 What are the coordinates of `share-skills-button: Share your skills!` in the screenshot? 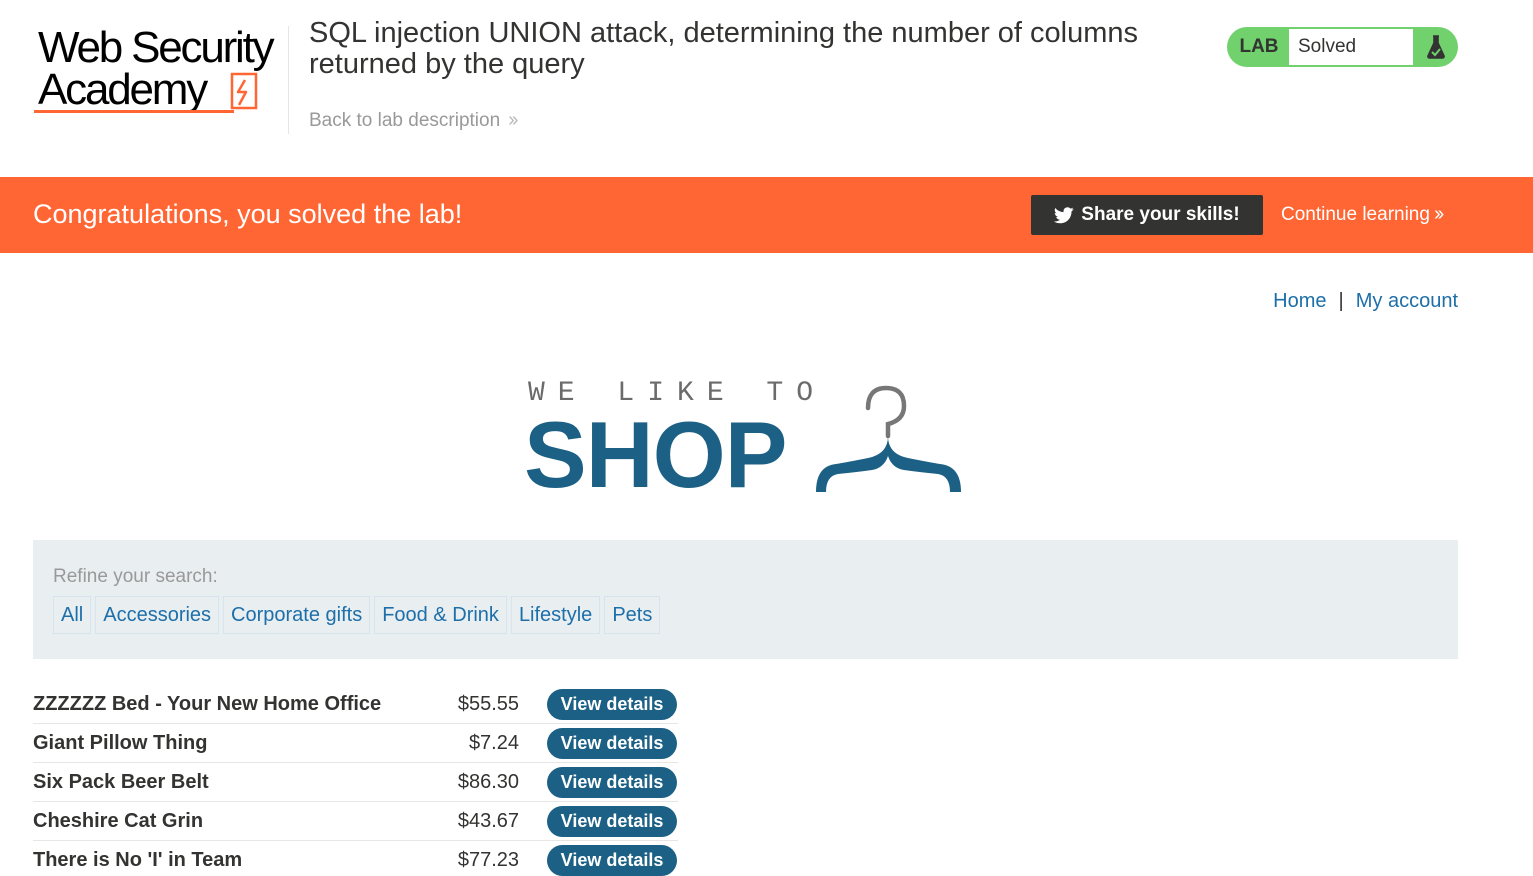 It's located at (1147, 215).